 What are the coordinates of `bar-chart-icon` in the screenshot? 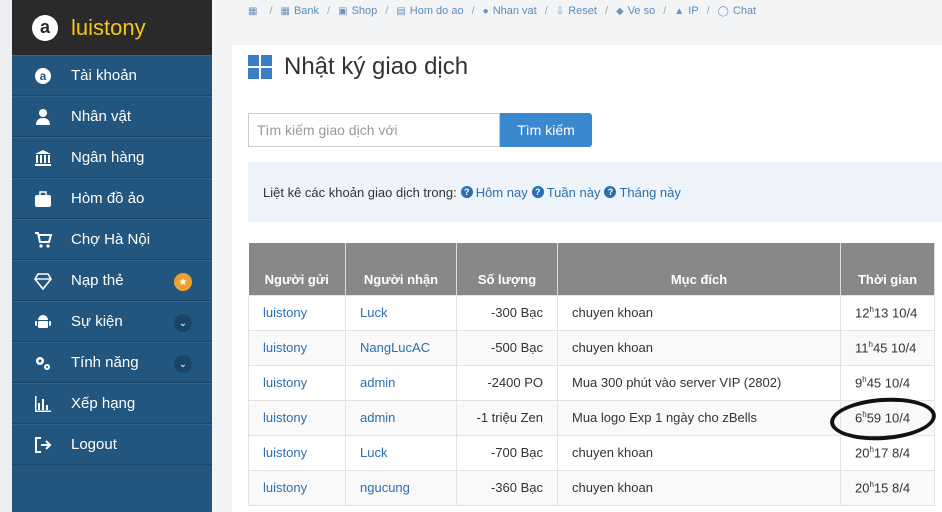 It's located at (43, 404).